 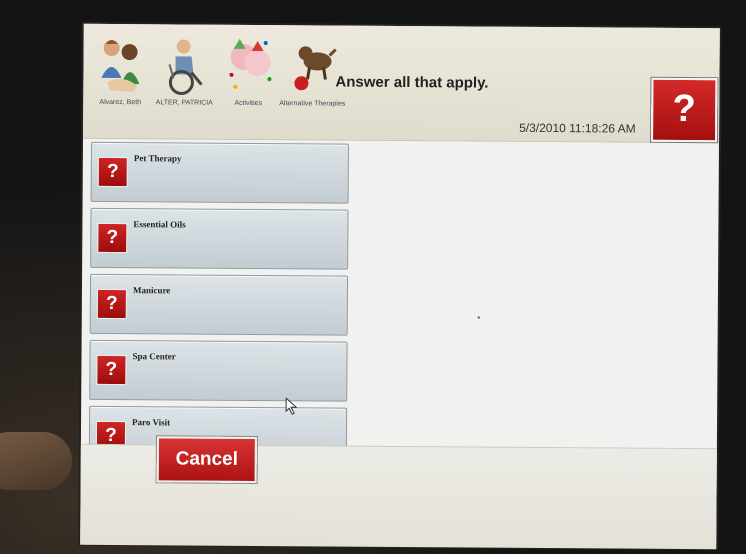 I want to click on breadcrumb-activities: Activities, so click(x=248, y=80).